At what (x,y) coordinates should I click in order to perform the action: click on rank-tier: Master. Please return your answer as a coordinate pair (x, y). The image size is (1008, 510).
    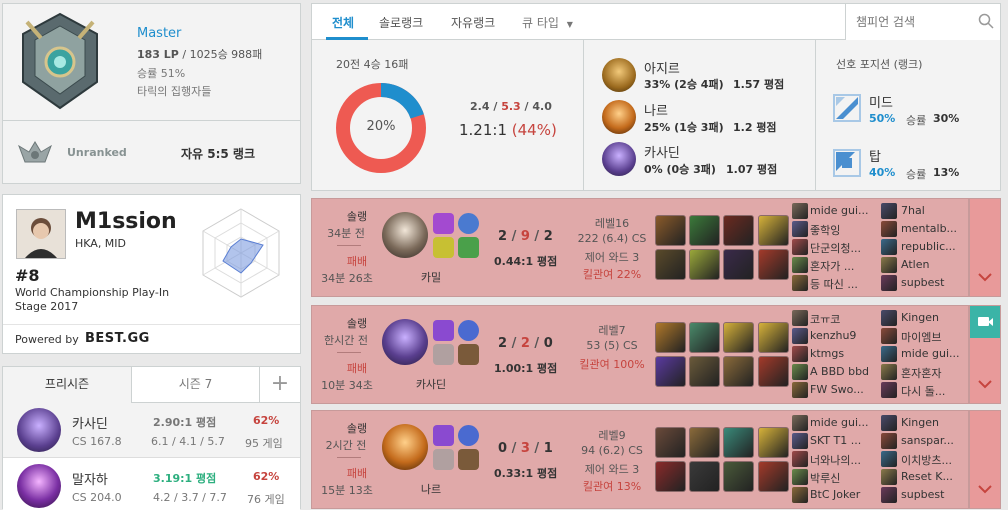
    Looking at the image, I should click on (159, 33).